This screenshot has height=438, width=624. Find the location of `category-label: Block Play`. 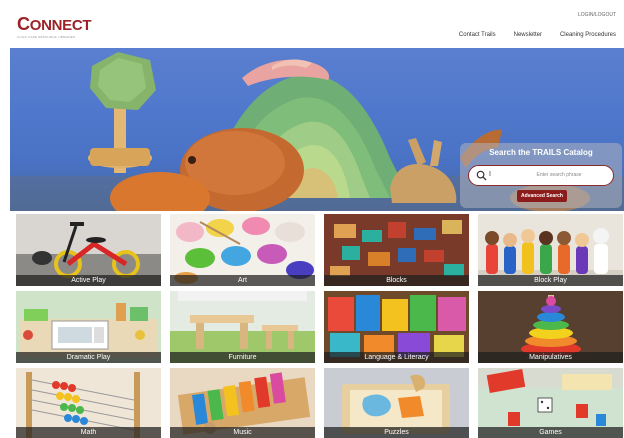

category-label: Block Play is located at coordinates (550, 280).